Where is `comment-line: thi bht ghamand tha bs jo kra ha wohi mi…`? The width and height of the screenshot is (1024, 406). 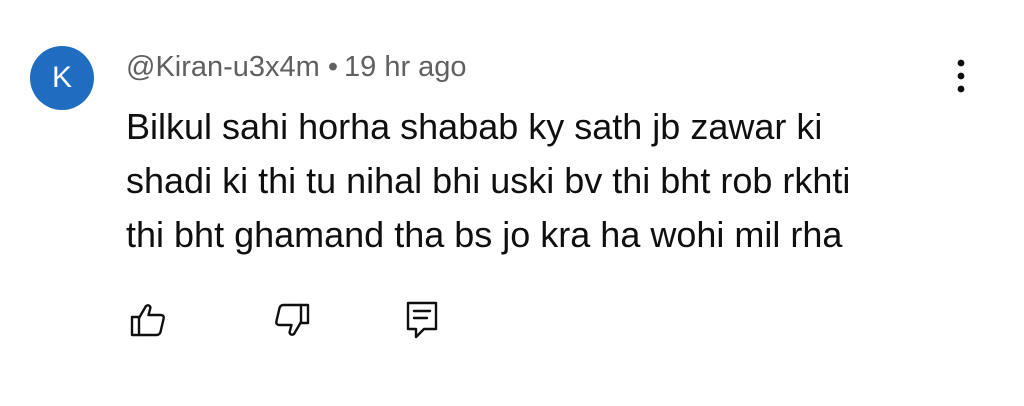
comment-line: thi bht ghamand tha bs jo kra ha wohi mi… is located at coordinates (484, 234).